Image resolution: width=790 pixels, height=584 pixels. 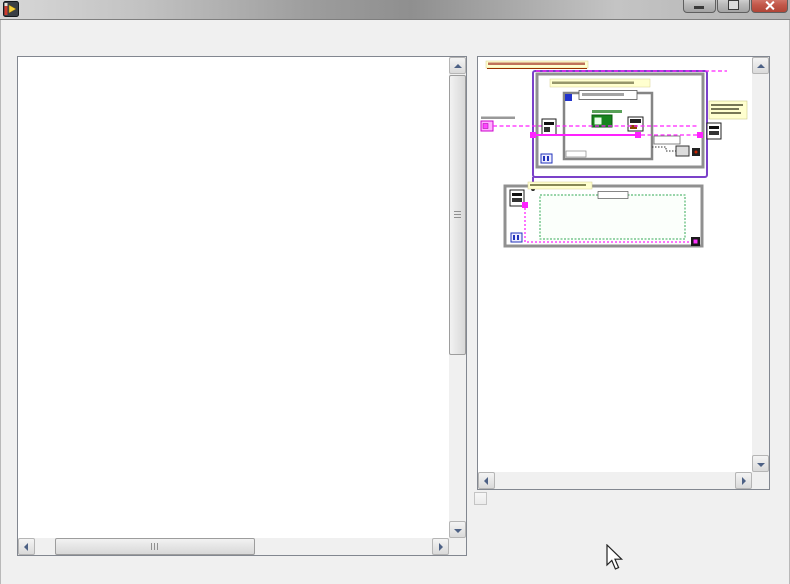 I want to click on add-to-project-row, so click(x=483, y=498).